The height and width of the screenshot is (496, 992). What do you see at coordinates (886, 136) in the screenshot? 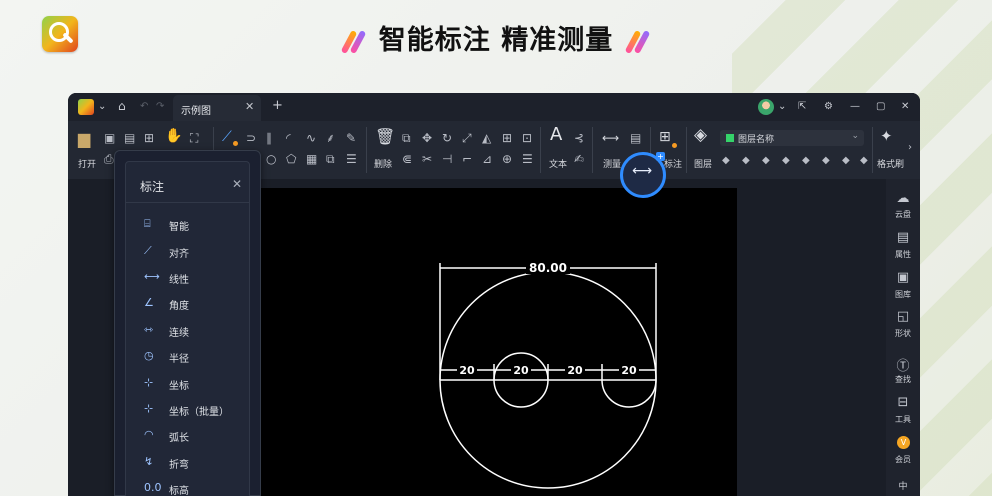
I see `format-brush-icon: ✦` at bounding box center [886, 136].